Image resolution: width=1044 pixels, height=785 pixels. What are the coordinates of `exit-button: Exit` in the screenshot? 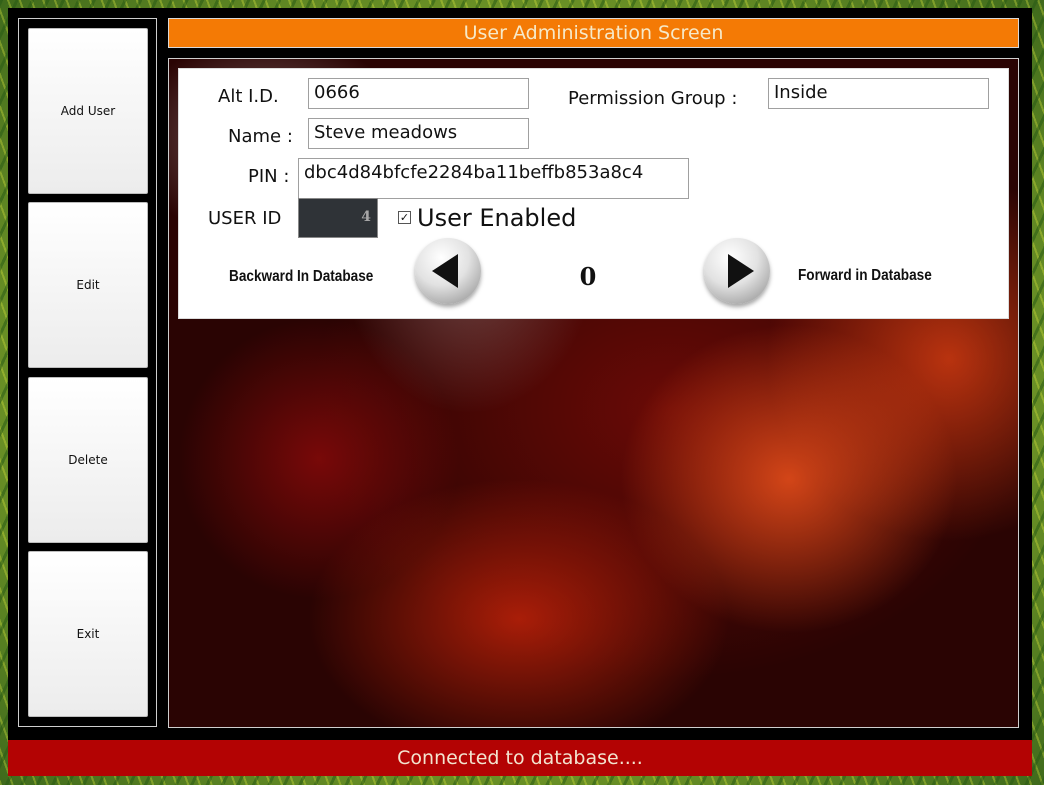 It's located at (88, 634).